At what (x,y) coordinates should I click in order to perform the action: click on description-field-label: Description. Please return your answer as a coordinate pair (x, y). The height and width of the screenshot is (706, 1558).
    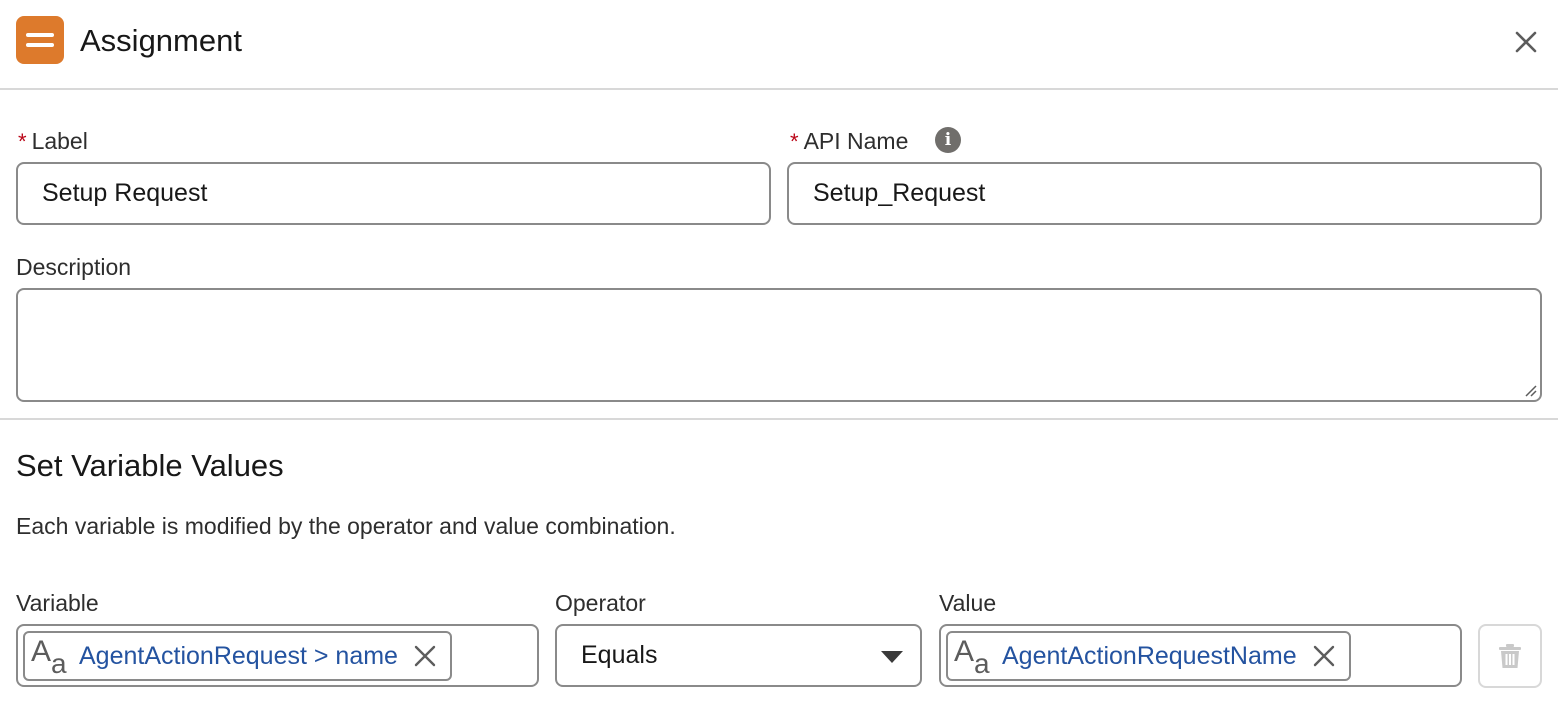
    Looking at the image, I should click on (74, 267).